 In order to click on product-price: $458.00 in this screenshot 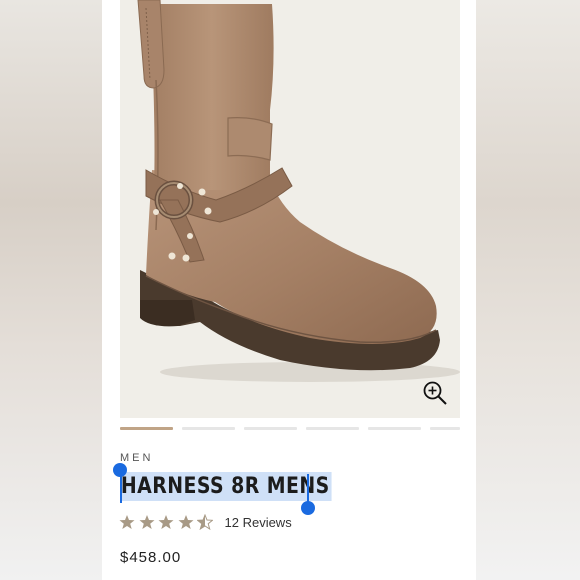, I will do `click(151, 557)`.